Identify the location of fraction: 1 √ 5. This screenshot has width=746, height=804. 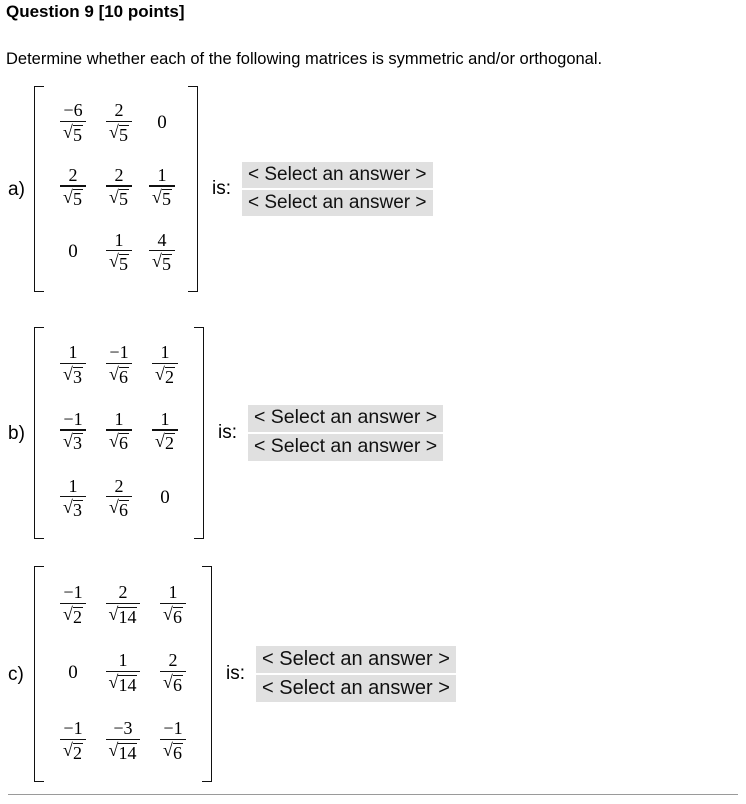
(162, 187).